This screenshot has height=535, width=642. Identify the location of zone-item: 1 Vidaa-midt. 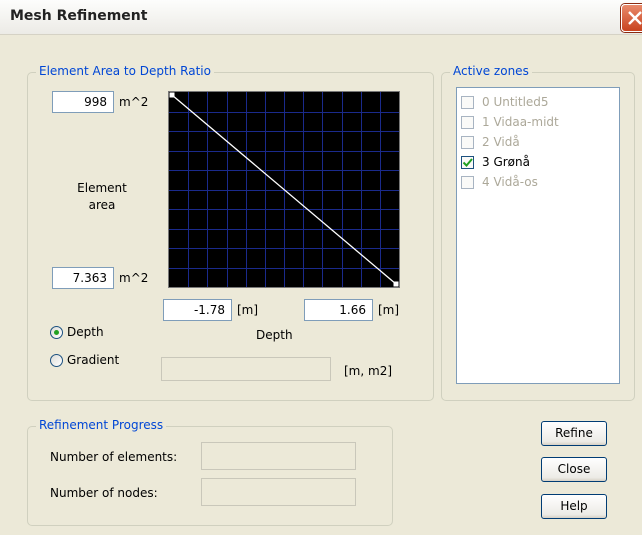
(536, 122).